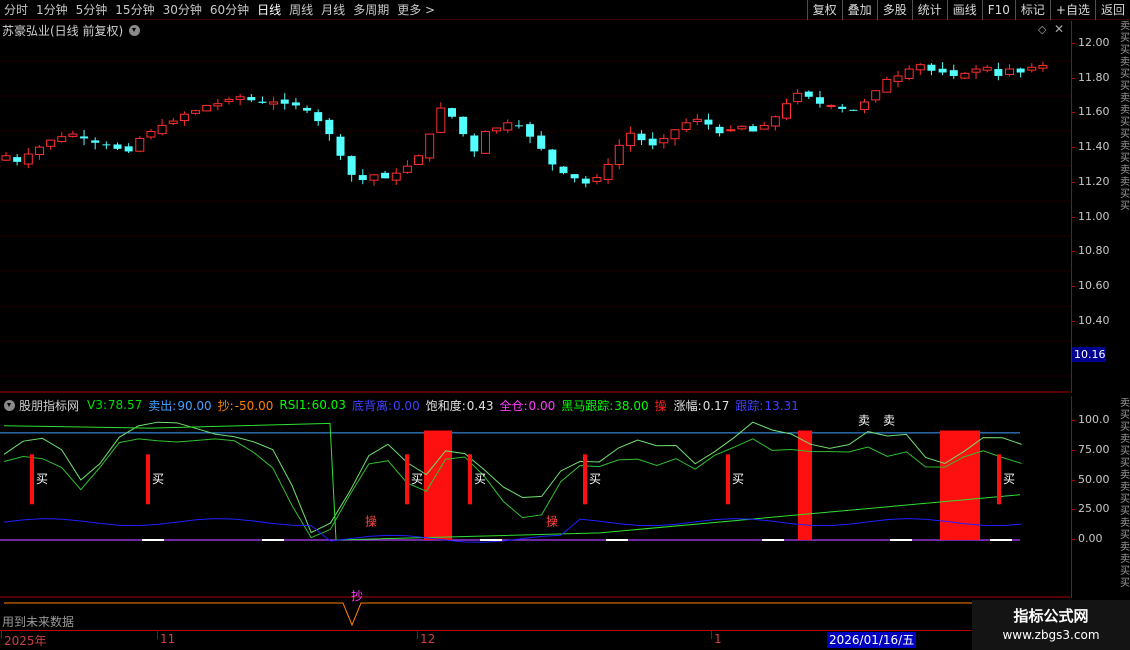  What do you see at coordinates (1090, 320) in the screenshot?
I see `price-tick: 10.40` at bounding box center [1090, 320].